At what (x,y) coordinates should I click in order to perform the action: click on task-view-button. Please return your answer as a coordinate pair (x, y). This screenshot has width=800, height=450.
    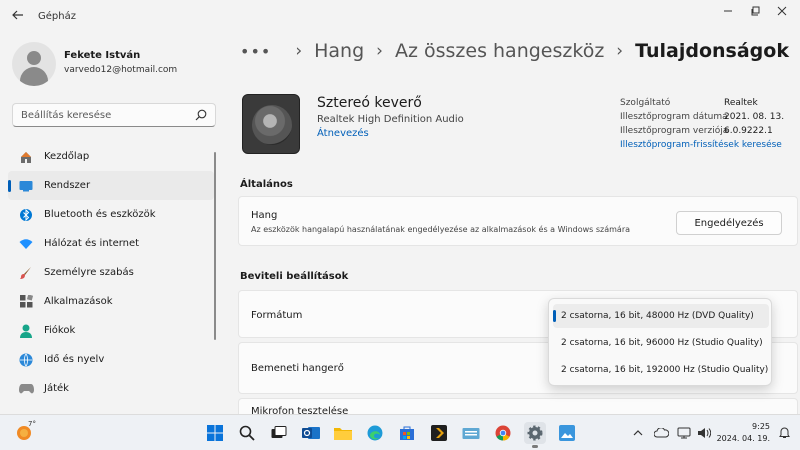
    Looking at the image, I should click on (279, 433).